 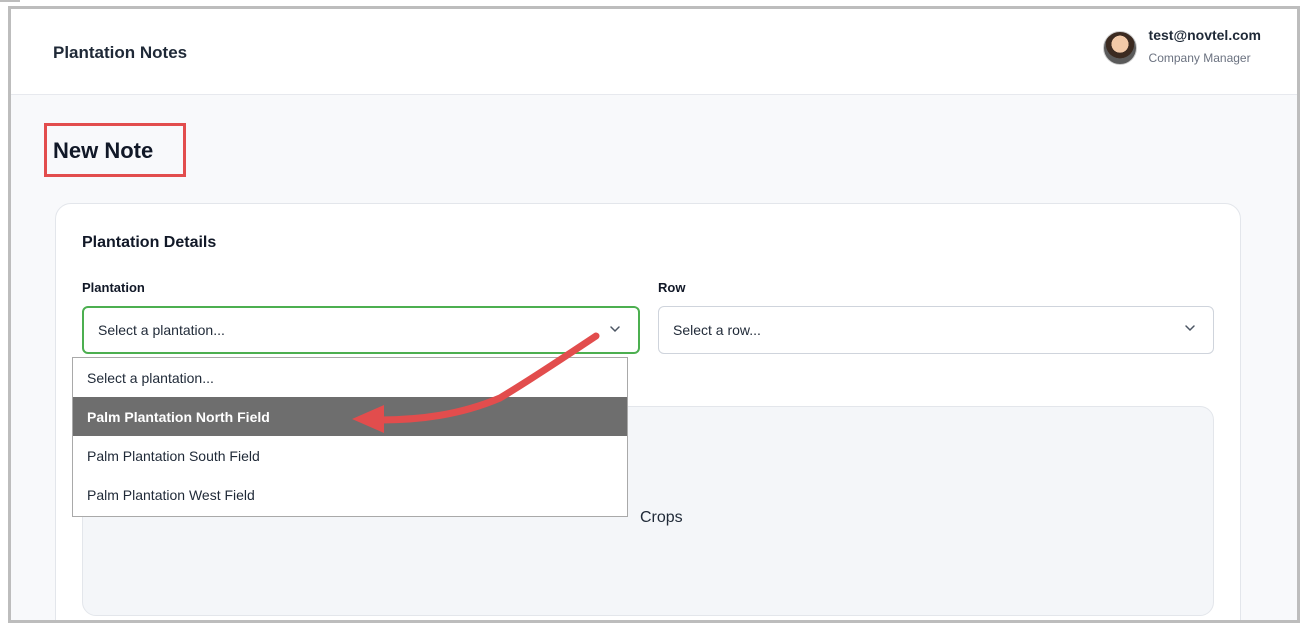 I want to click on dropdown-option-north-field: Palm Plantation North Field, so click(x=350, y=416).